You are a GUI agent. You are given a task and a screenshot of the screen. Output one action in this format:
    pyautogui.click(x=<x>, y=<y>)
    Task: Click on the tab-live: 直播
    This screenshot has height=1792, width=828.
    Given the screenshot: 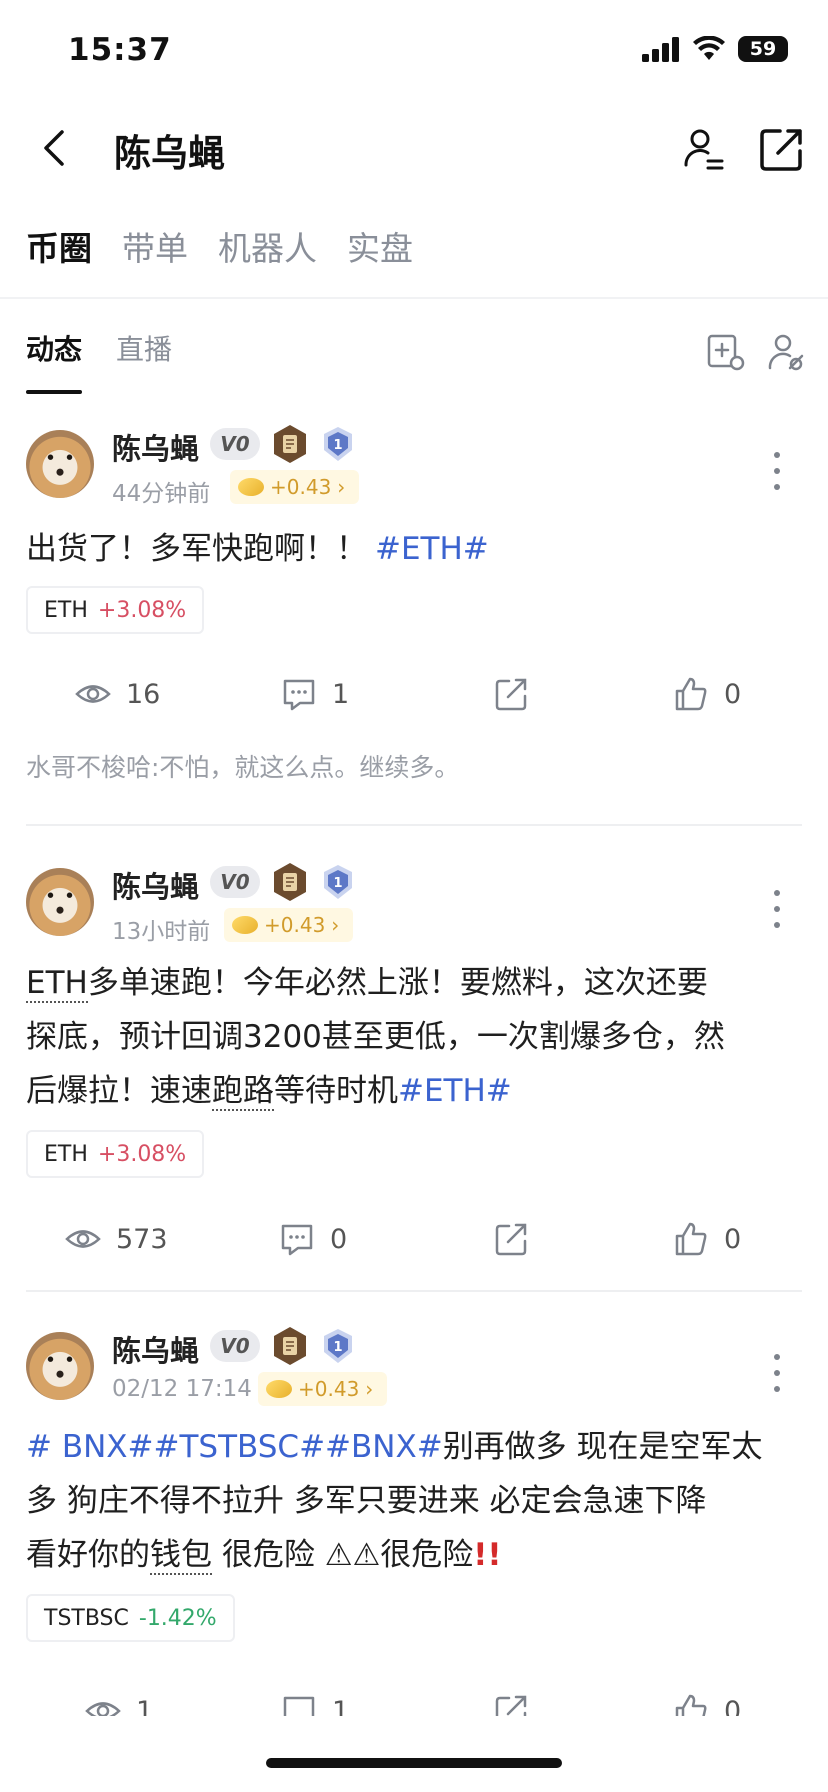 What is the action you would take?
    pyautogui.click(x=144, y=361)
    